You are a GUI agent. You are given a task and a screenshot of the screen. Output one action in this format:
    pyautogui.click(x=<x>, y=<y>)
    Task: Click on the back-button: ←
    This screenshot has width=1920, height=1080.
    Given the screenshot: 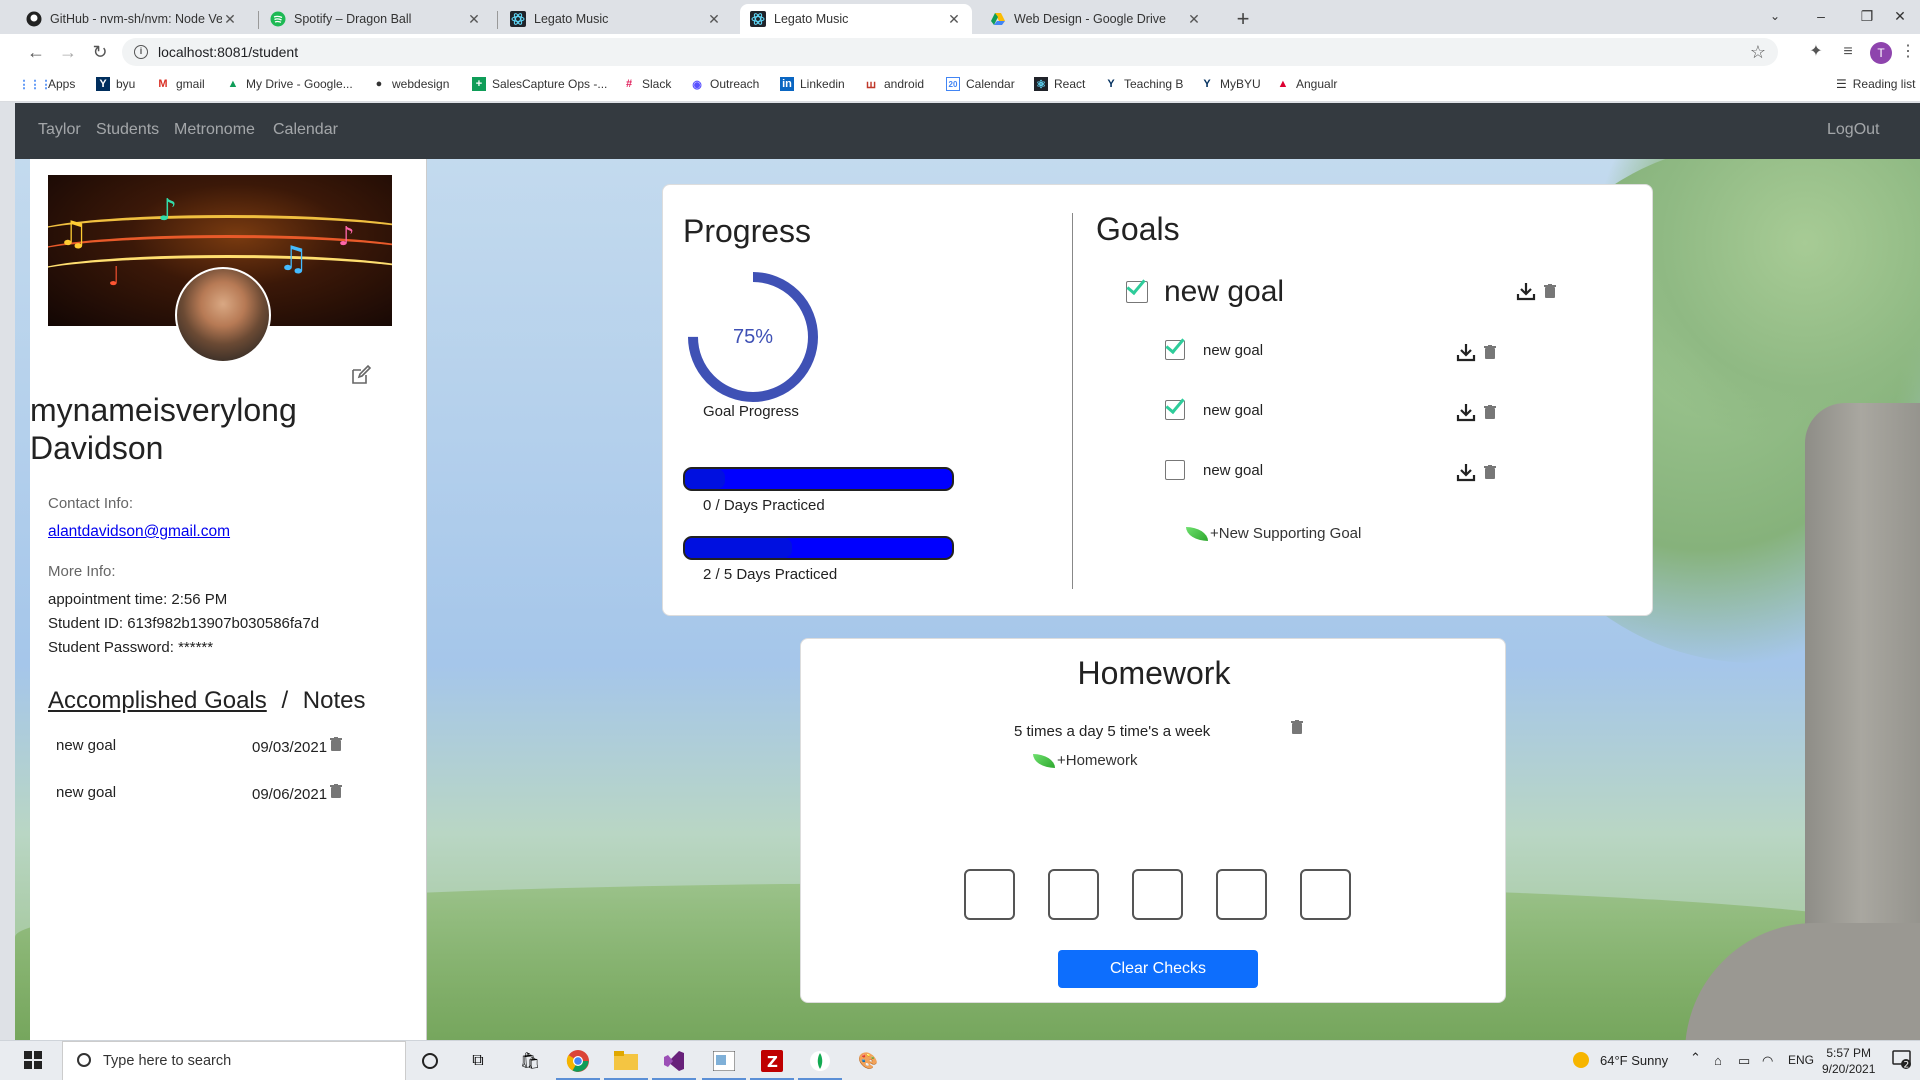 What is the action you would take?
    pyautogui.click(x=36, y=52)
    